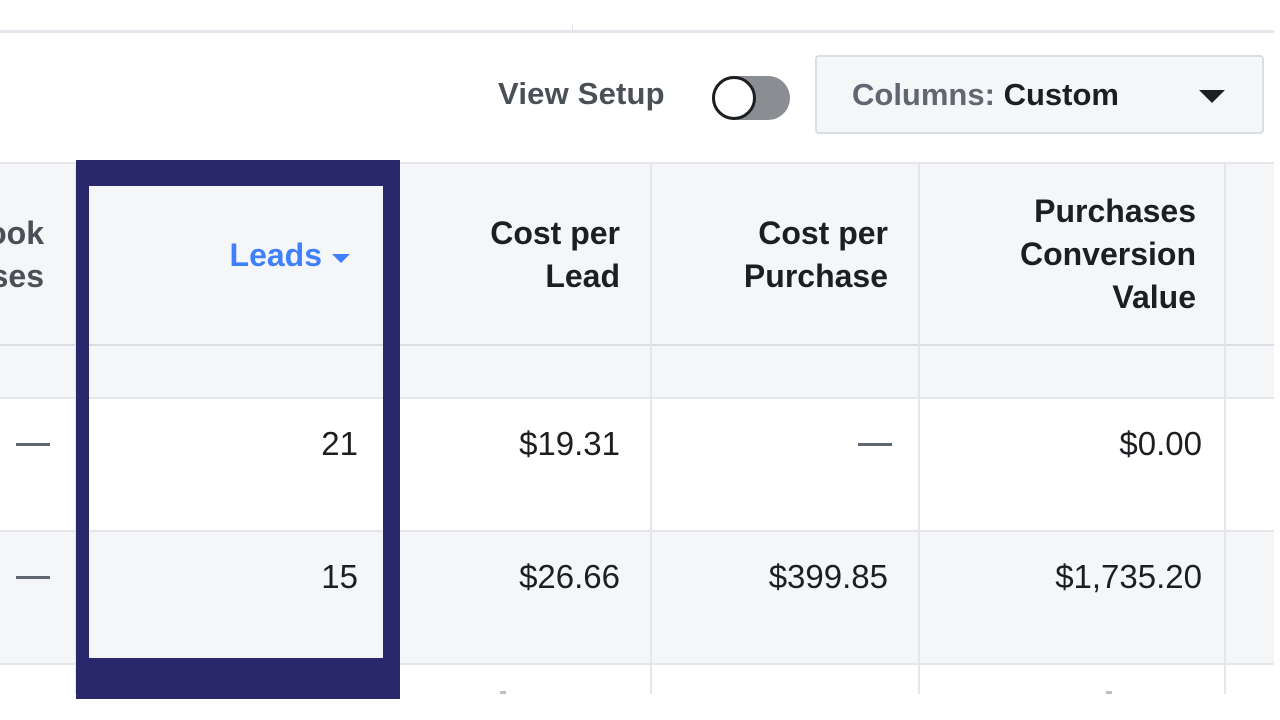  I want to click on column-header-cost-per-lead: Cost per Lead, so click(555, 255).